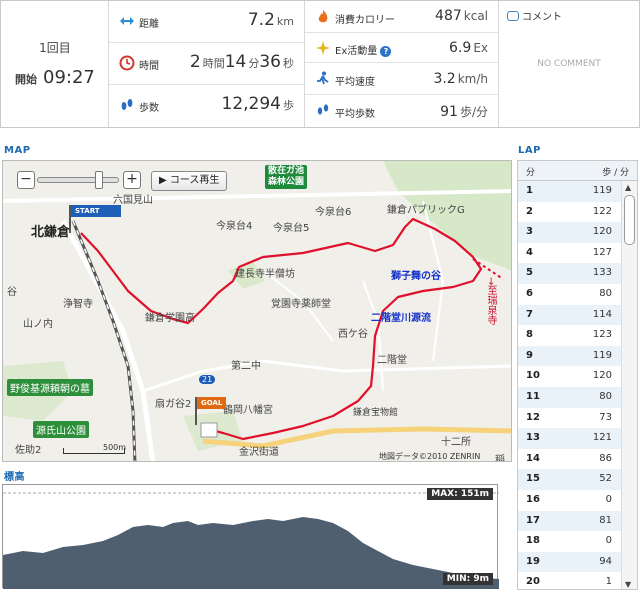  I want to click on lap-table-header: 分 歩 / 分, so click(577, 171).